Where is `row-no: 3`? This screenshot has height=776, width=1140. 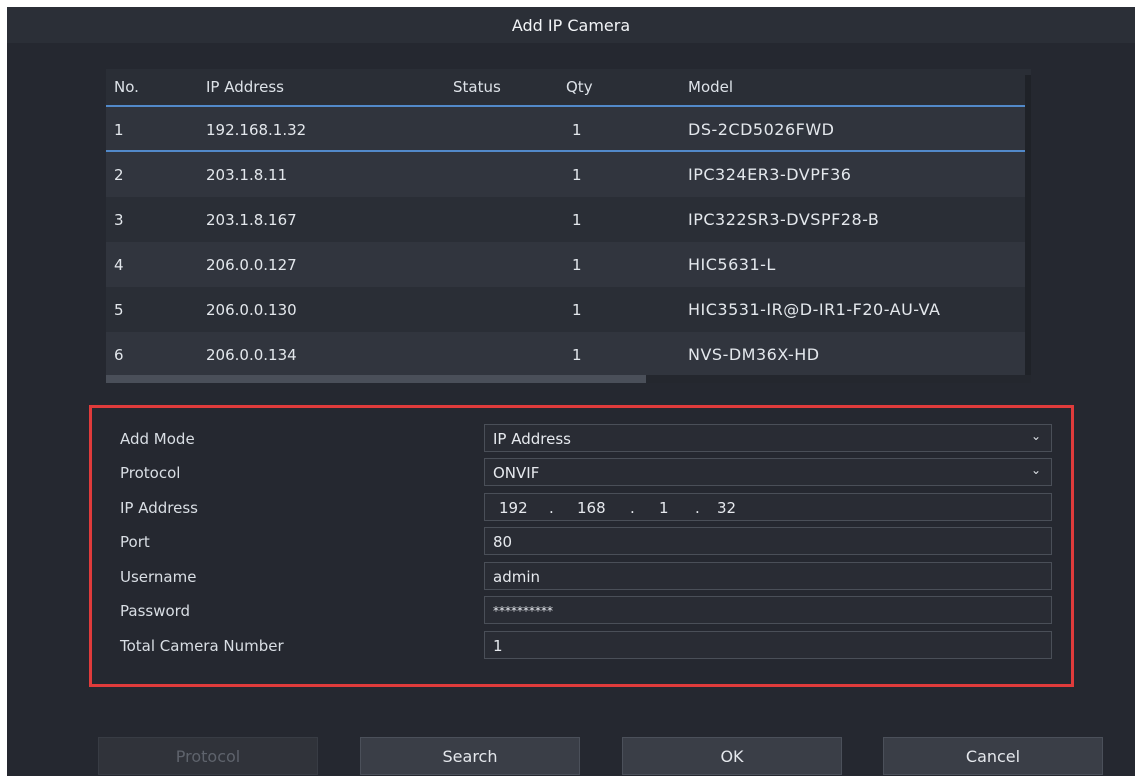
row-no: 3 is located at coordinates (119, 220).